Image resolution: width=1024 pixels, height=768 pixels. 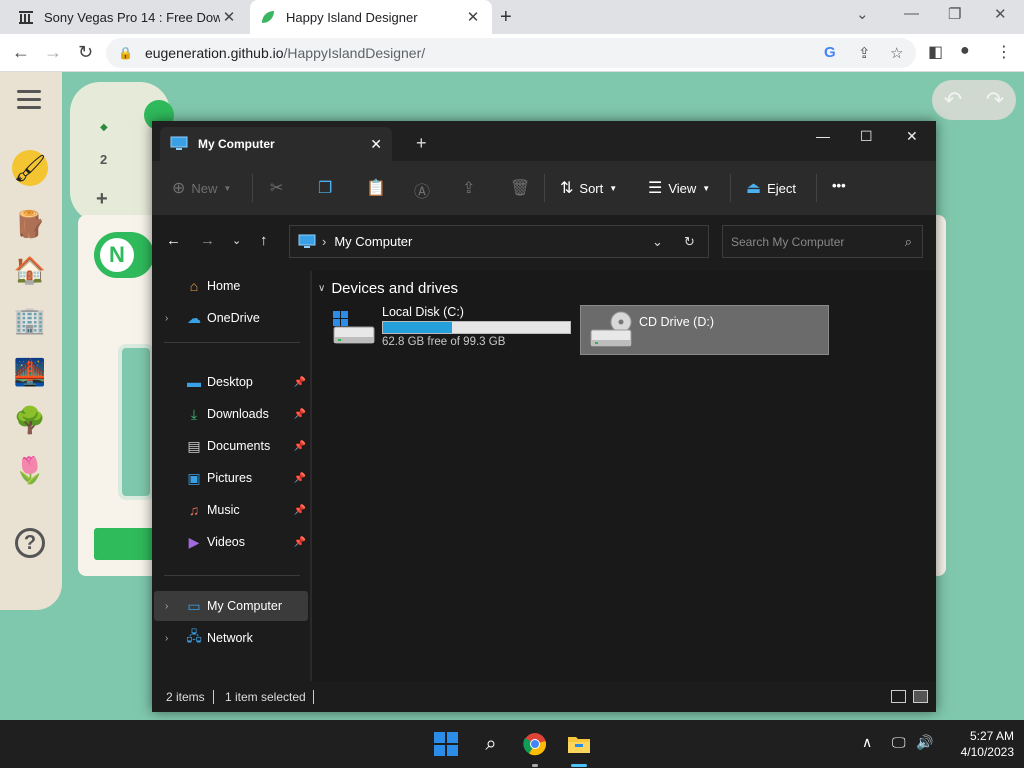 What do you see at coordinates (979, 744) in the screenshot?
I see `system-clock: 5:27 AM 4/10/2023` at bounding box center [979, 744].